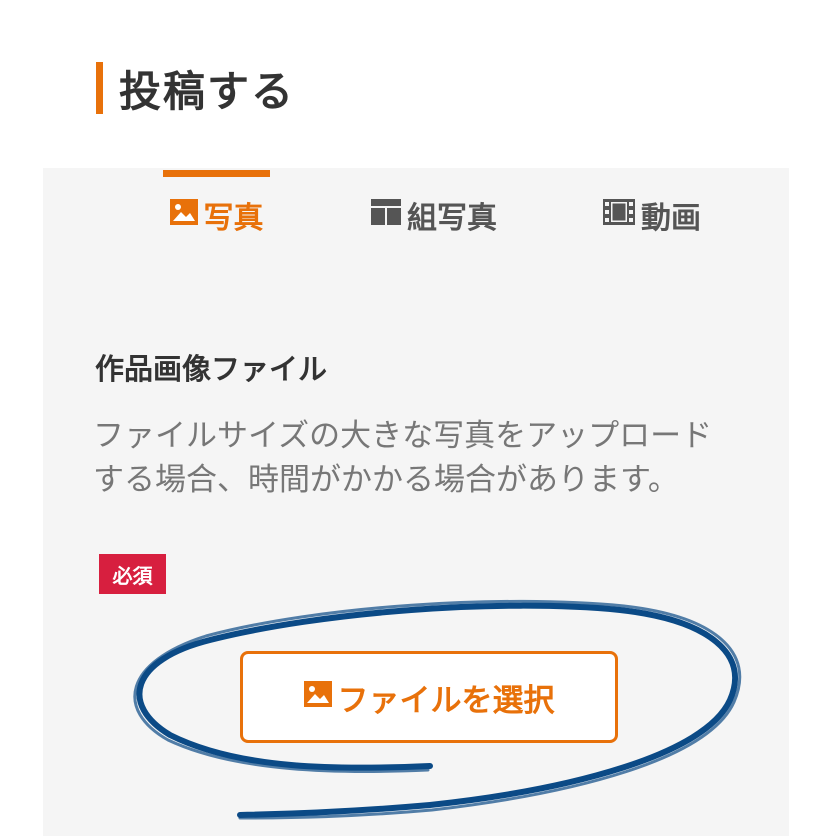 Image resolution: width=836 pixels, height=836 pixels. What do you see at coordinates (671, 218) in the screenshot?
I see `tab-video-label: 動画` at bounding box center [671, 218].